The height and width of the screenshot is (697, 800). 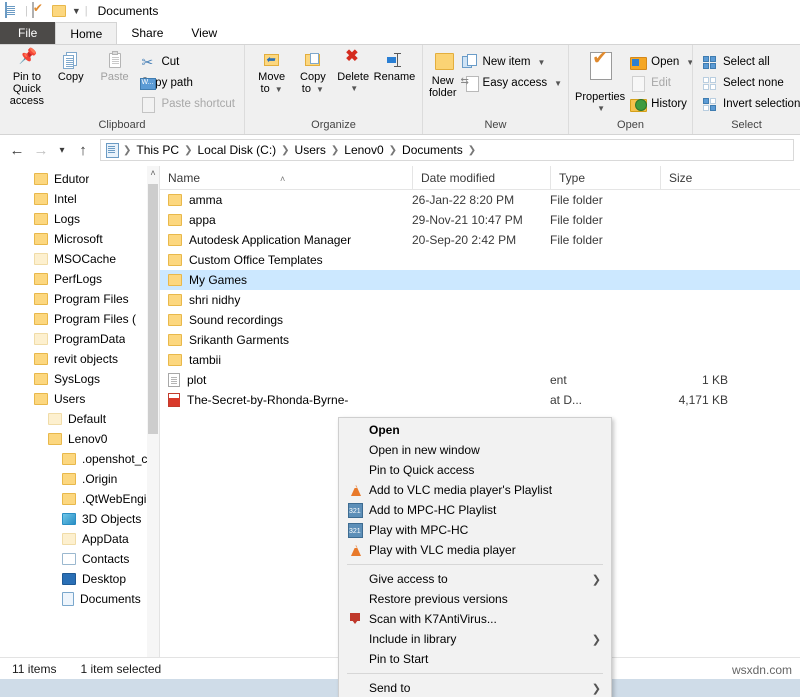 What do you see at coordinates (27, 78) in the screenshot?
I see `pin-to-quick-access-button: Pin to Quick access` at bounding box center [27, 78].